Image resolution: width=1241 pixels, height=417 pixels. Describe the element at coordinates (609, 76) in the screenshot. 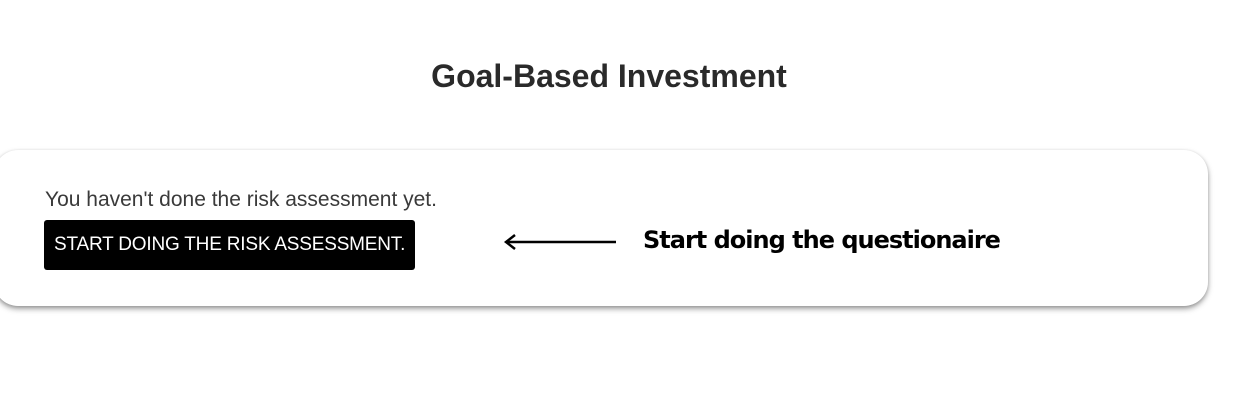

I see `page-title: Goal-Based Investment` at that location.